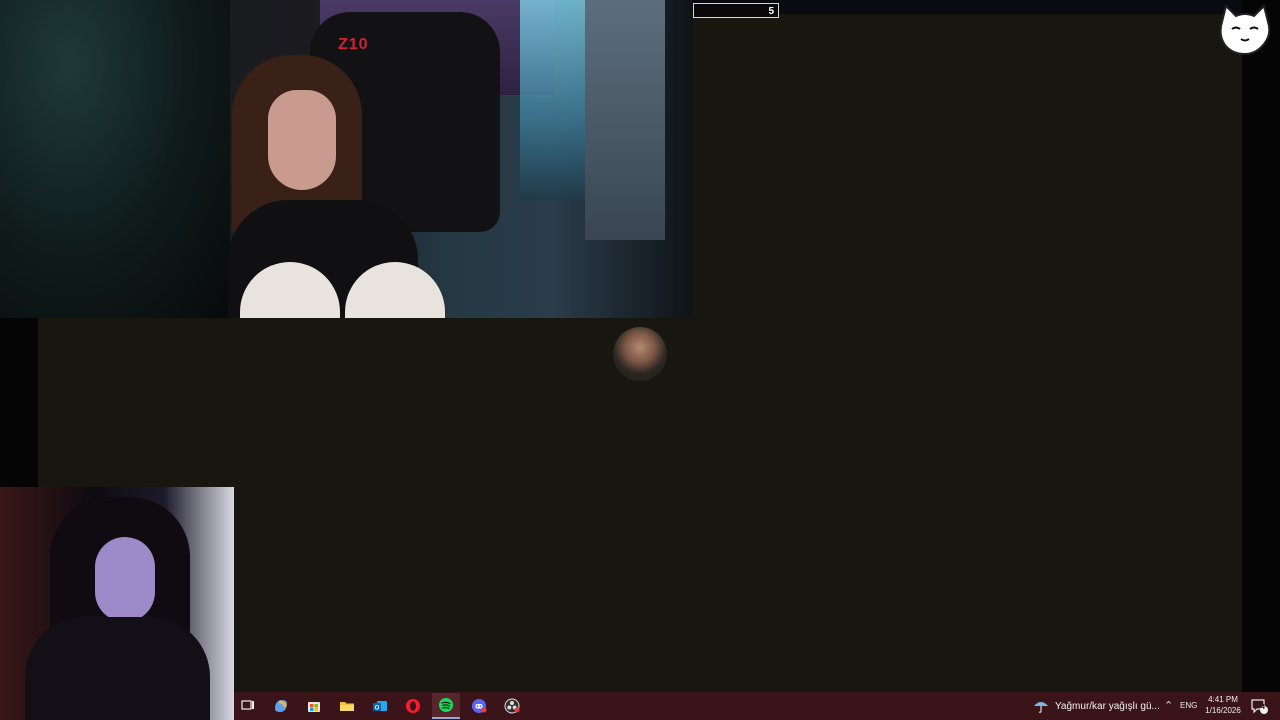 Image resolution: width=1280 pixels, height=720 pixels. I want to click on task-view-icon, so click(248, 706).